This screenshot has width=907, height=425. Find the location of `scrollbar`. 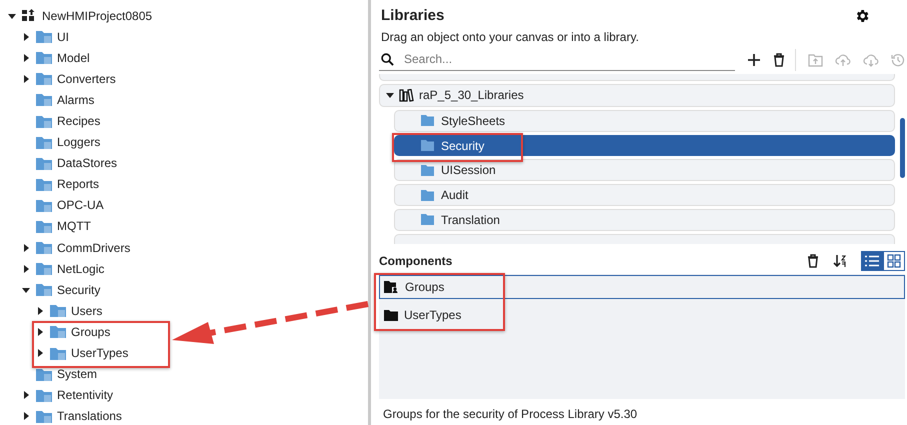

scrollbar is located at coordinates (902, 148).